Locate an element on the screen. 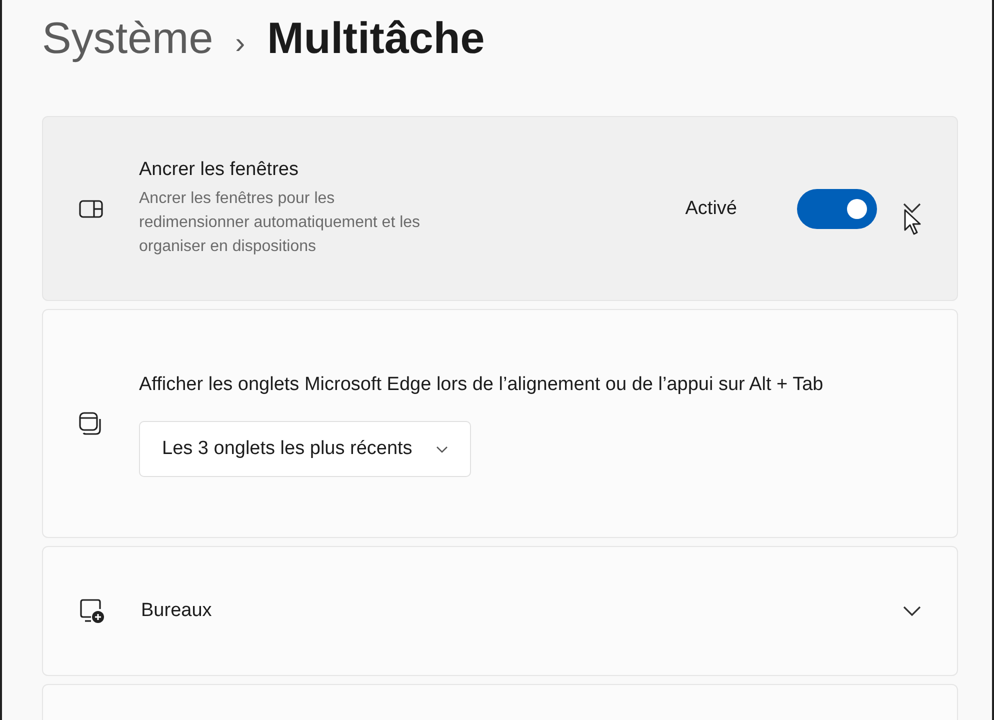 This screenshot has width=994, height=720. mouse-pointer-icon is located at coordinates (913, 222).